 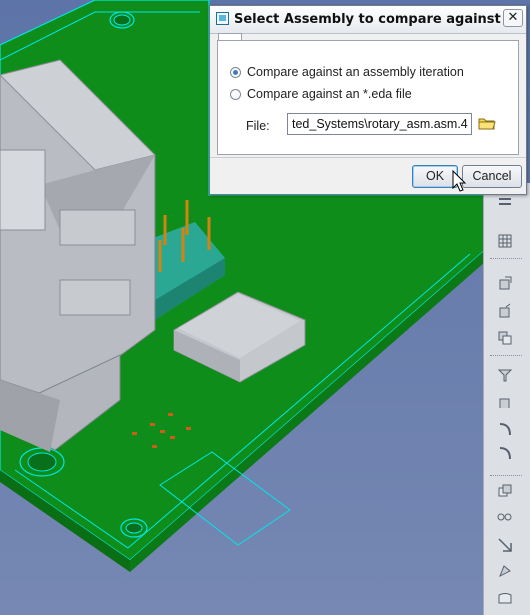 What do you see at coordinates (258, 126) in the screenshot?
I see `file-label: File:` at bounding box center [258, 126].